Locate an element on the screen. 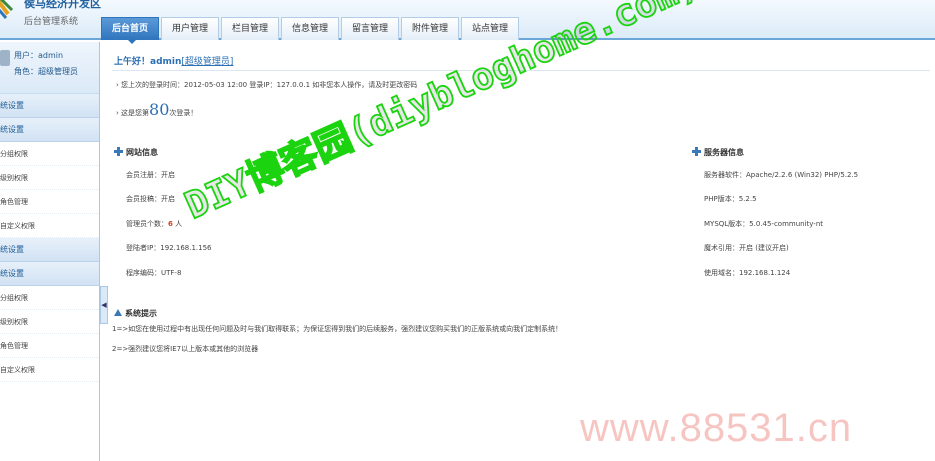 Image resolution: width=935 pixels, height=461 pixels. greeting-text: 上午好！admin is located at coordinates (148, 62).